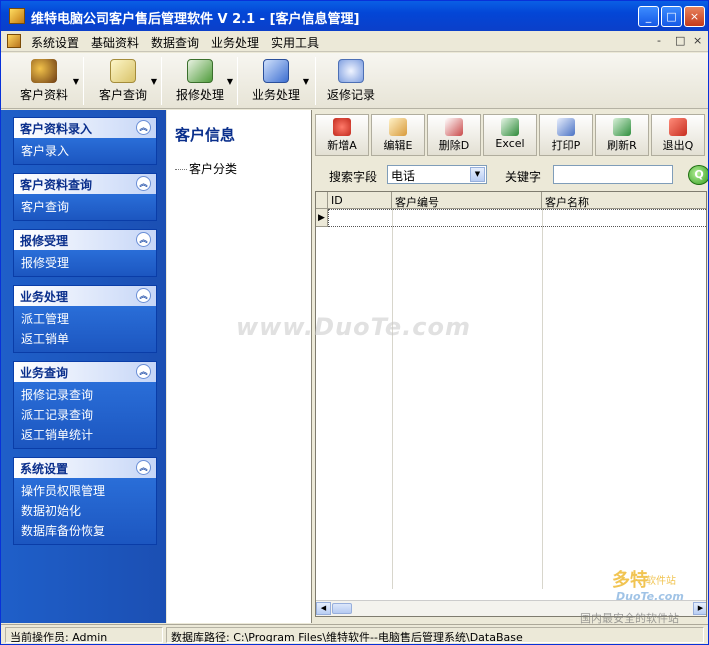  What do you see at coordinates (613, 174) in the screenshot?
I see `keyword-input` at bounding box center [613, 174].